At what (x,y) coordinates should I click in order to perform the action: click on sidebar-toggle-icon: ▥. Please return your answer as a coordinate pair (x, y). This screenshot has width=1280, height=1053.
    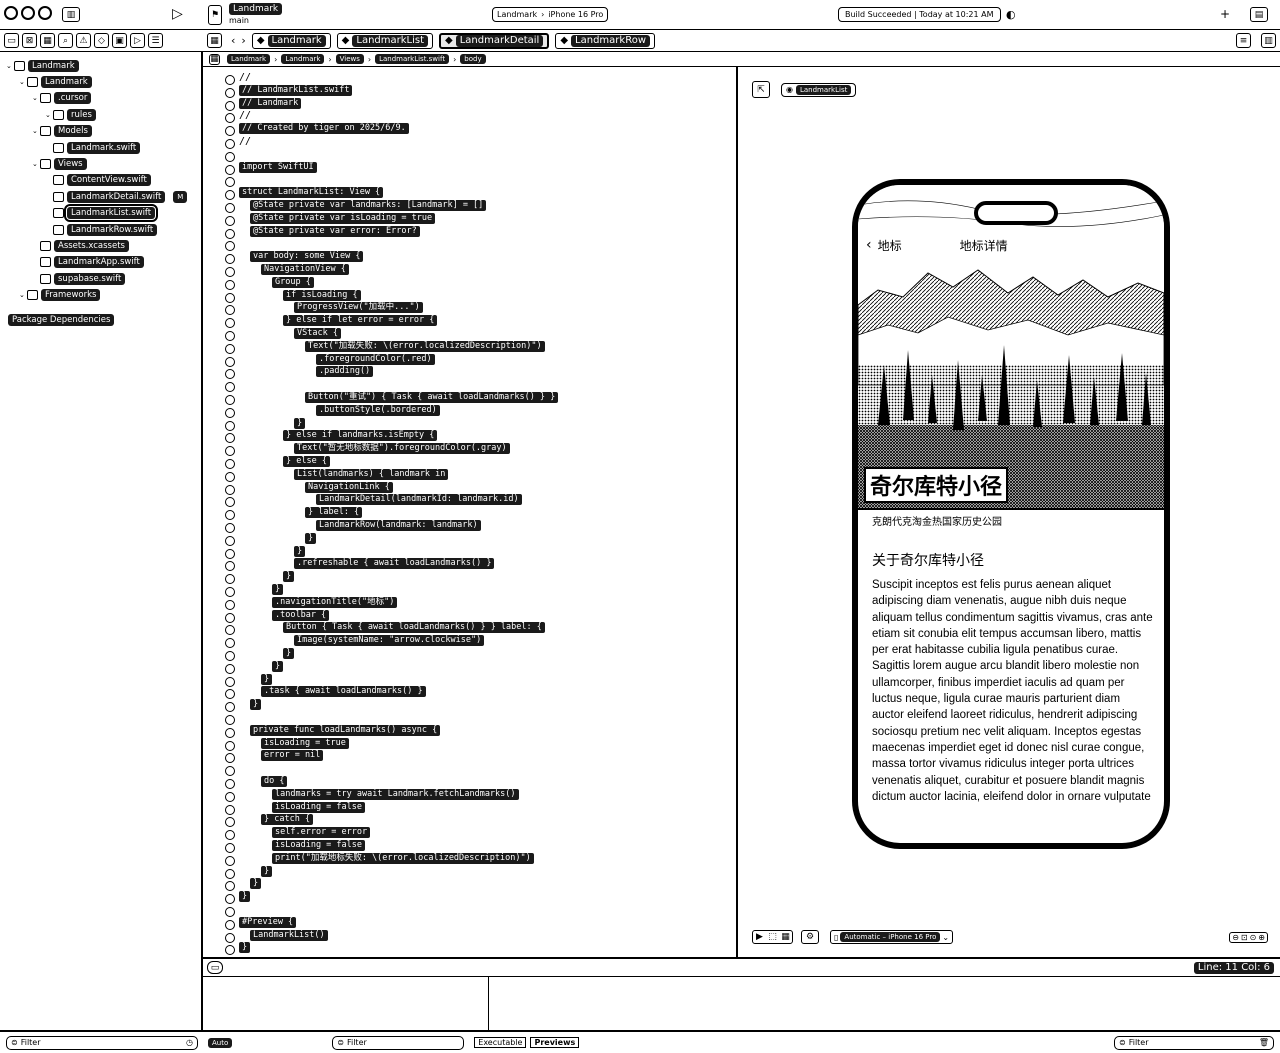
    Looking at the image, I should click on (72, 14).